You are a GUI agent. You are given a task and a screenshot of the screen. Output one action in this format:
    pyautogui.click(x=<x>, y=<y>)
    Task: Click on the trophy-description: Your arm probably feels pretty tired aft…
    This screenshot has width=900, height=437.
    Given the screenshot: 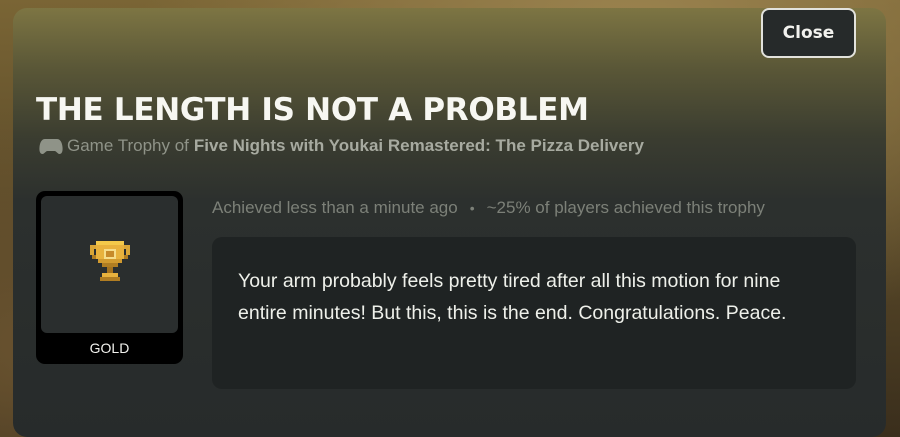 What is the action you would take?
    pyautogui.click(x=512, y=297)
    